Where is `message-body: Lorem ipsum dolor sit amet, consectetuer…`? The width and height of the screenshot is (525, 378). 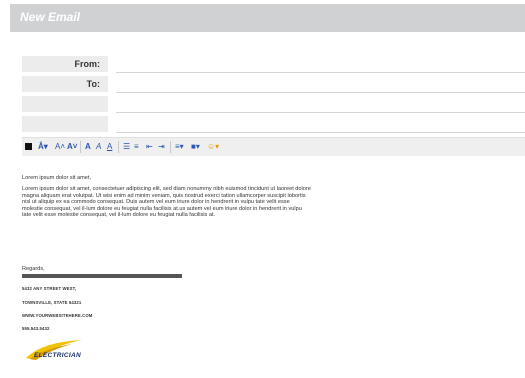 message-body: Lorem ipsum dolor sit amet, consectetuer… is located at coordinates (167, 202).